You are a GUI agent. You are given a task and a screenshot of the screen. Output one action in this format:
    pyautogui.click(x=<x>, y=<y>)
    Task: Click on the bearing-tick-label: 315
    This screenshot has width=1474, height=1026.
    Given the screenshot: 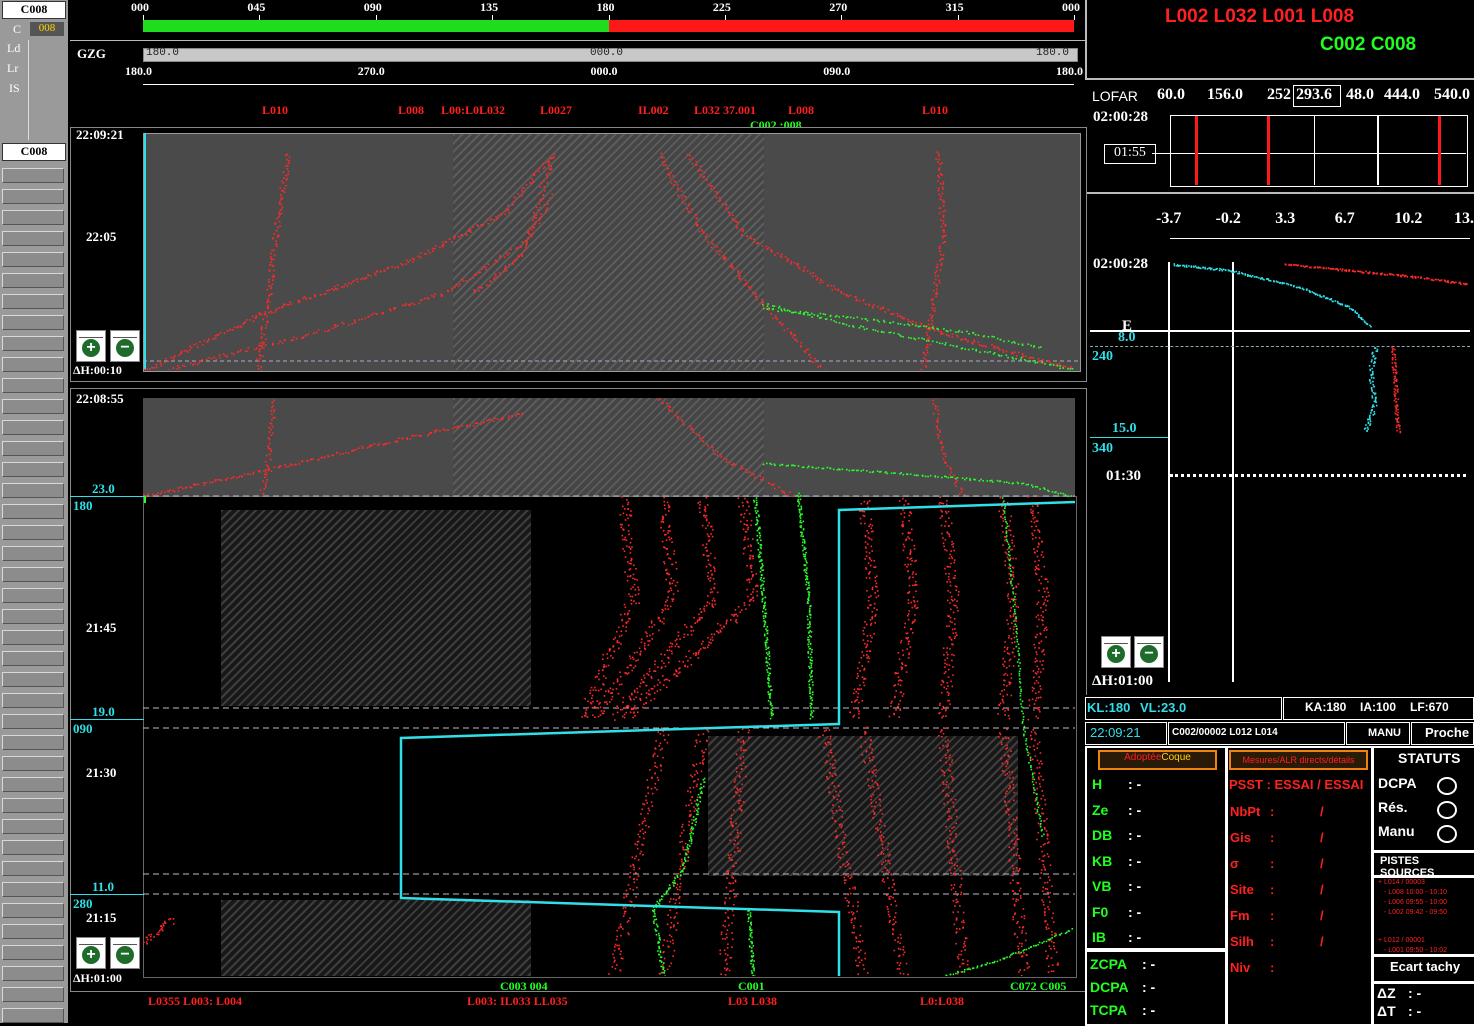 What is the action you would take?
    pyautogui.click(x=955, y=7)
    